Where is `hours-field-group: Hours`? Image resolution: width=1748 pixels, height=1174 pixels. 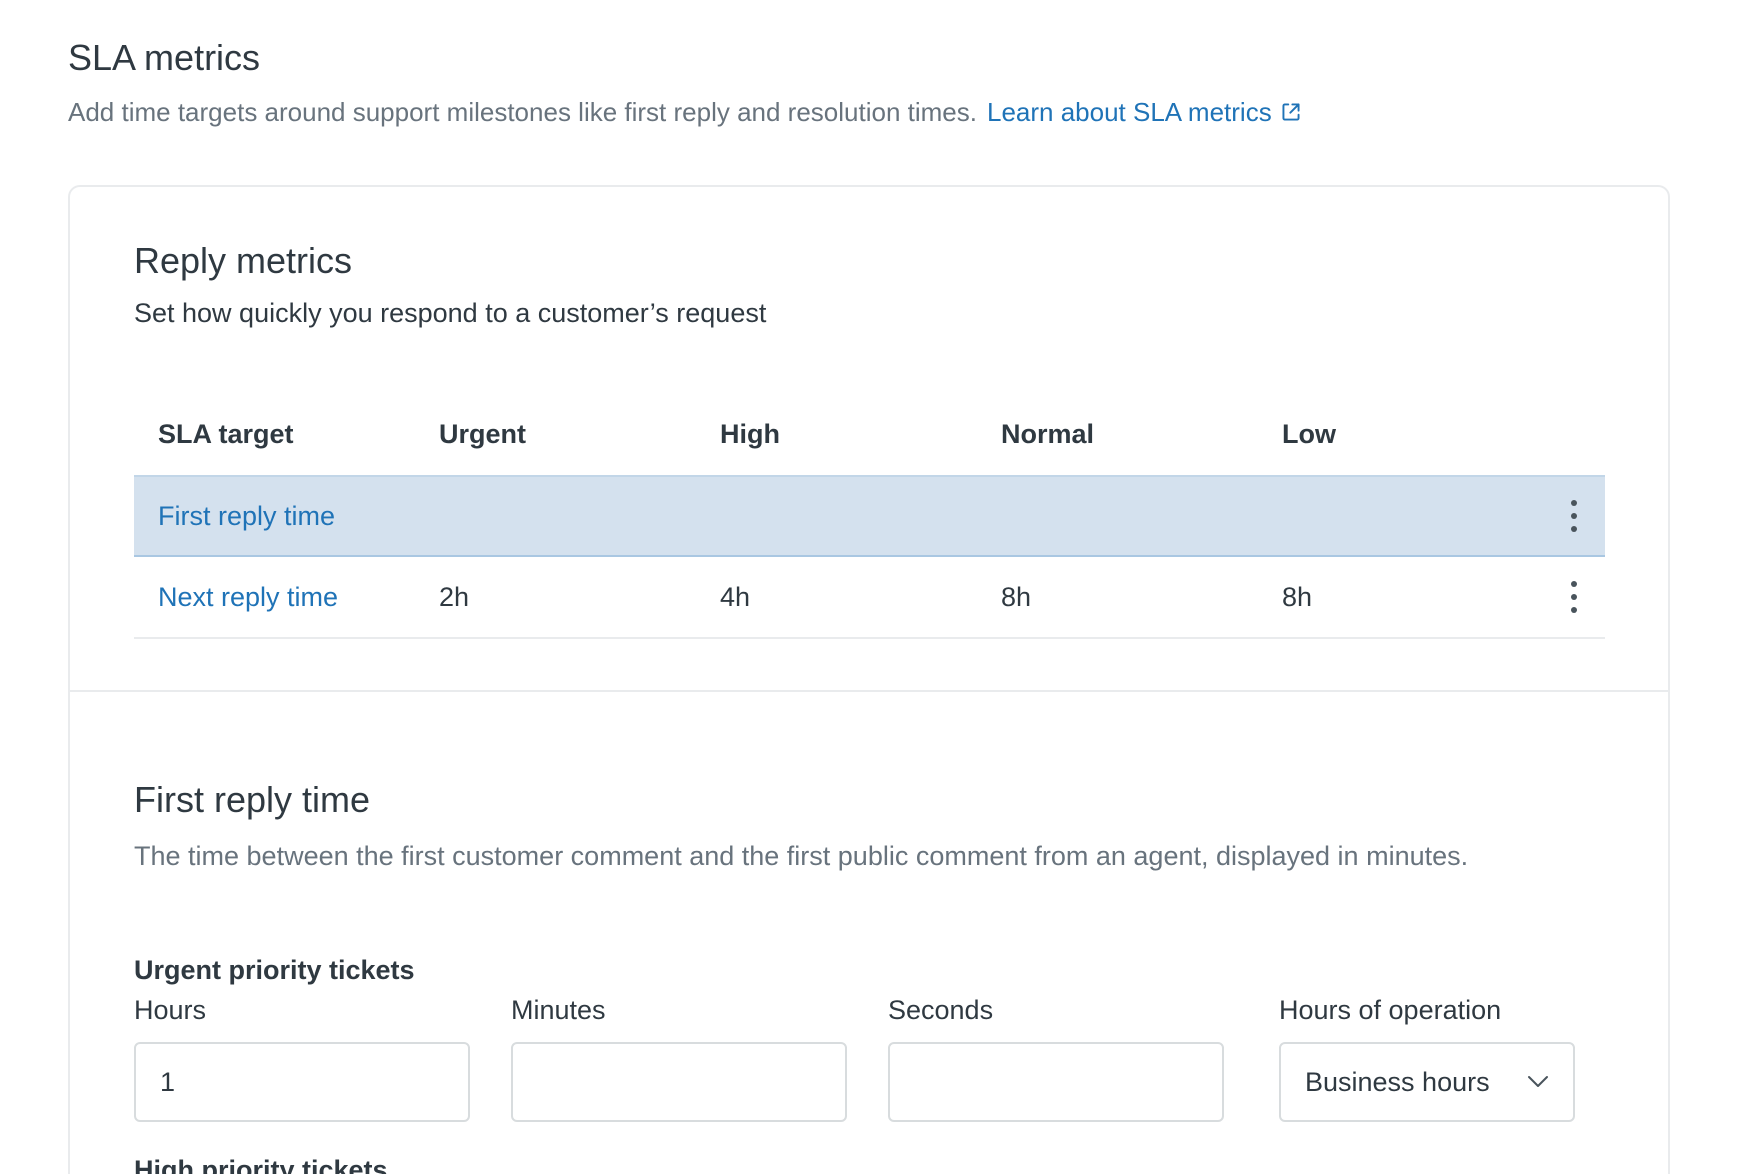 hours-field-group: Hours is located at coordinates (302, 1057).